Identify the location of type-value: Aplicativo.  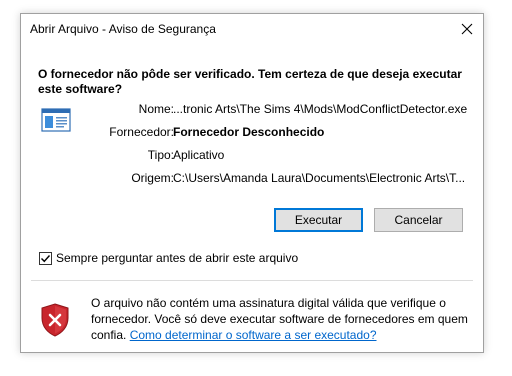
(199, 155).